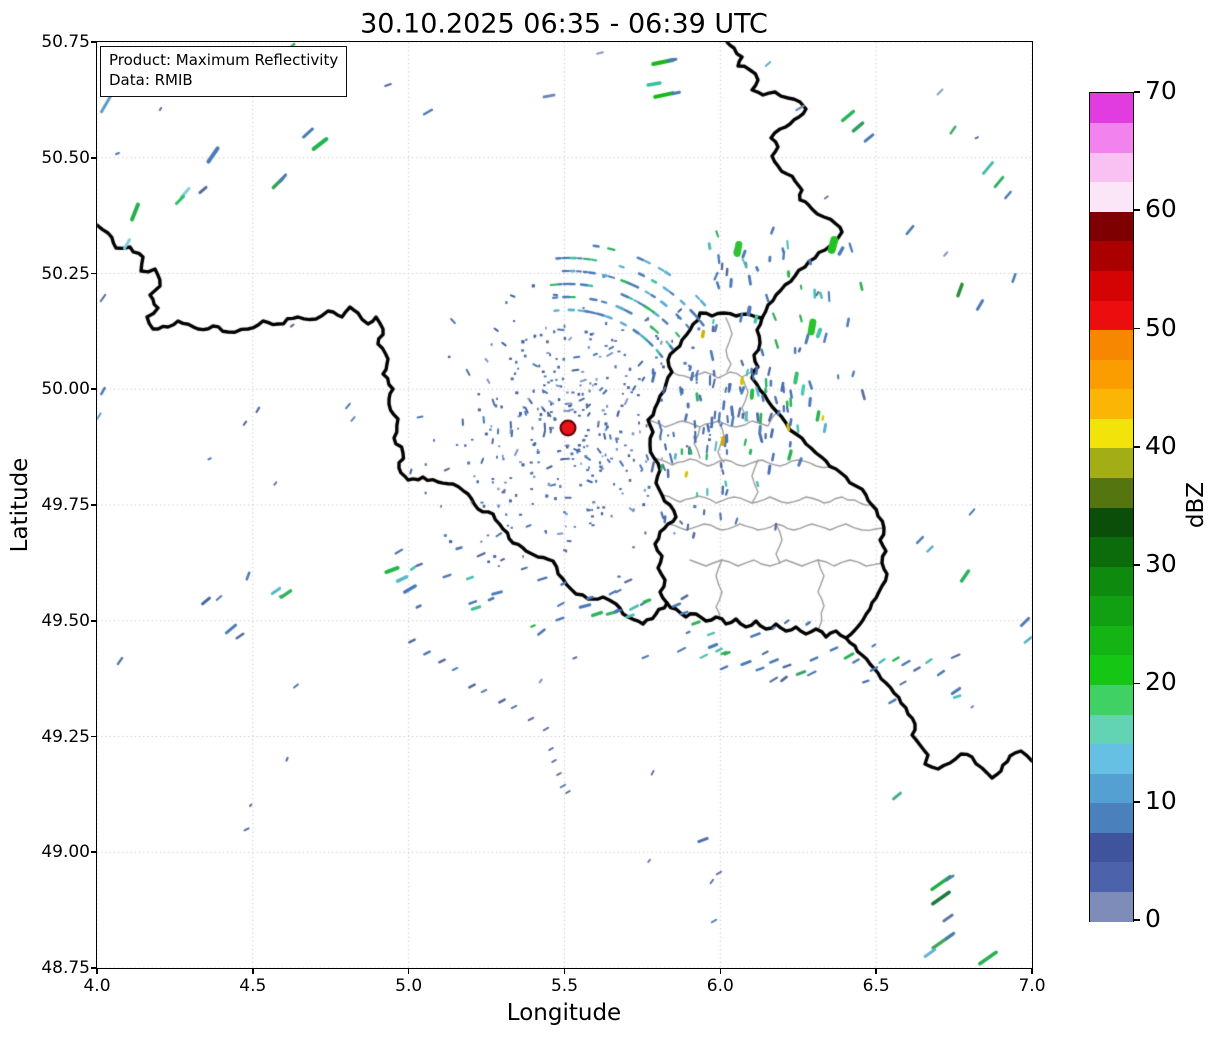  What do you see at coordinates (1161, 682) in the screenshot?
I see `colorbar-tick-label: 20` at bounding box center [1161, 682].